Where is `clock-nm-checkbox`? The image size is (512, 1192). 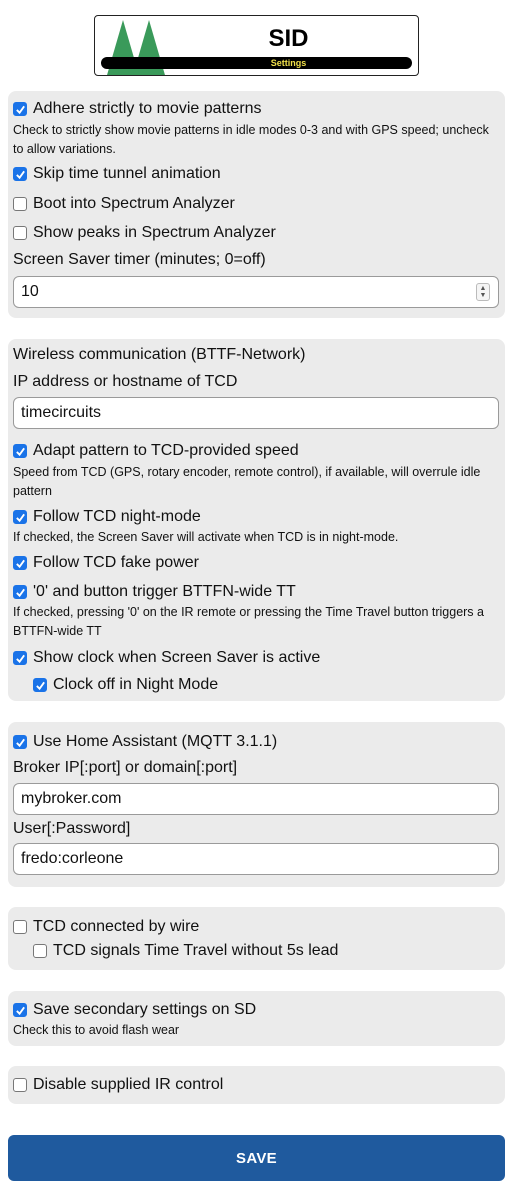 clock-nm-checkbox is located at coordinates (40, 685).